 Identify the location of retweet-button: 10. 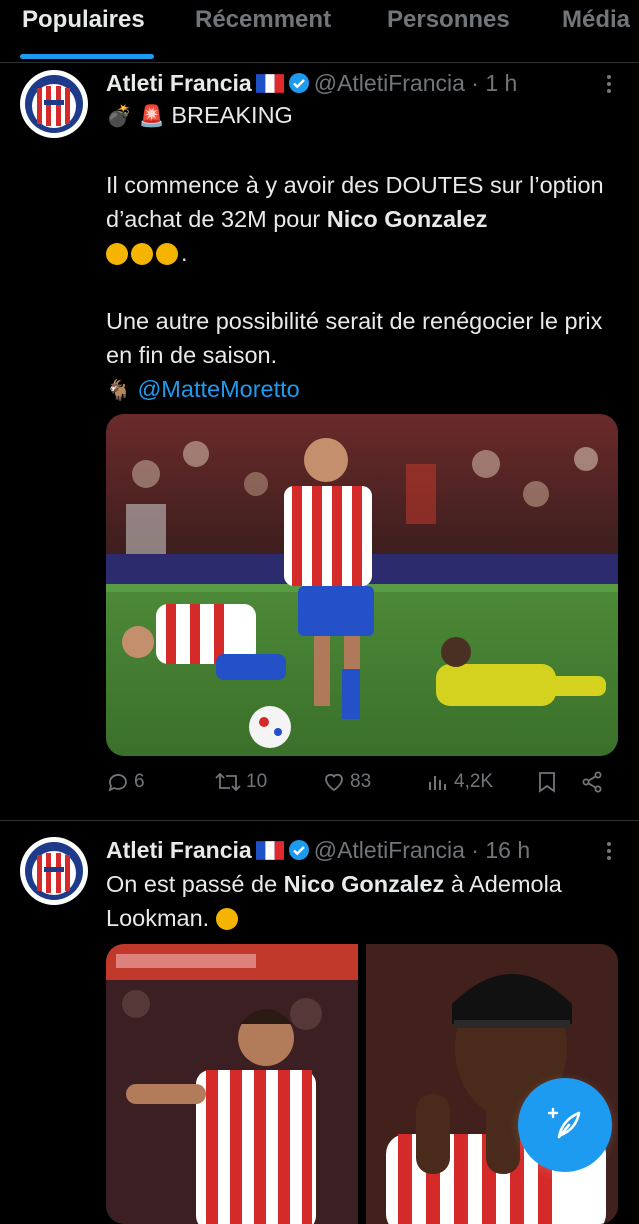
(240, 782).